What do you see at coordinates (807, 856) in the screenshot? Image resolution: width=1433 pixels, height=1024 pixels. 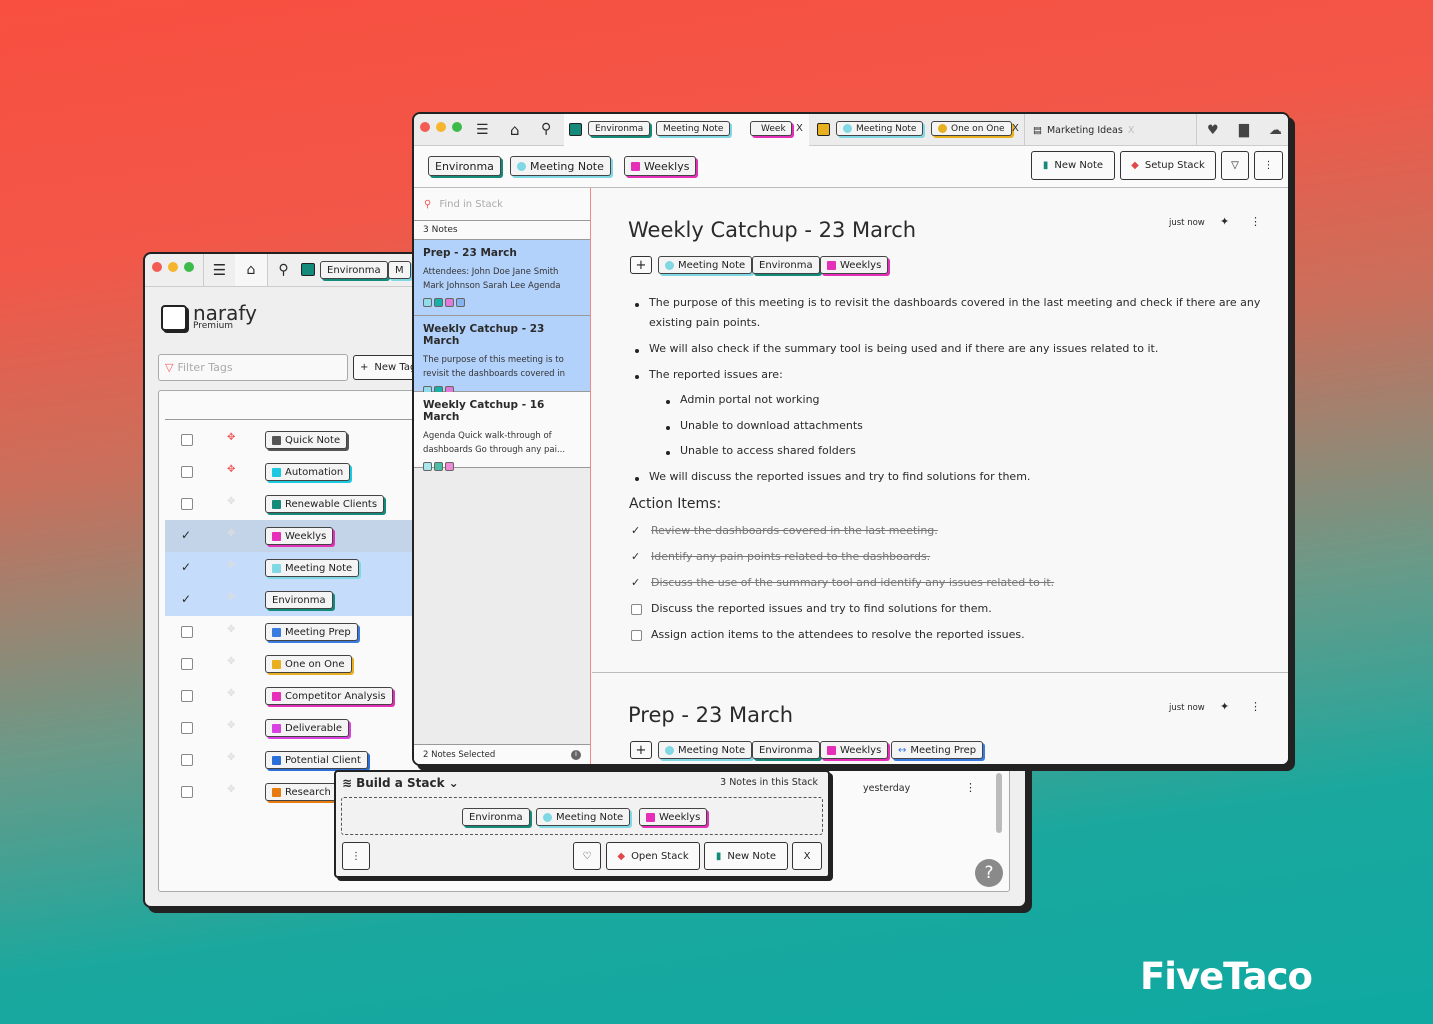 I see `close-button: X` at bounding box center [807, 856].